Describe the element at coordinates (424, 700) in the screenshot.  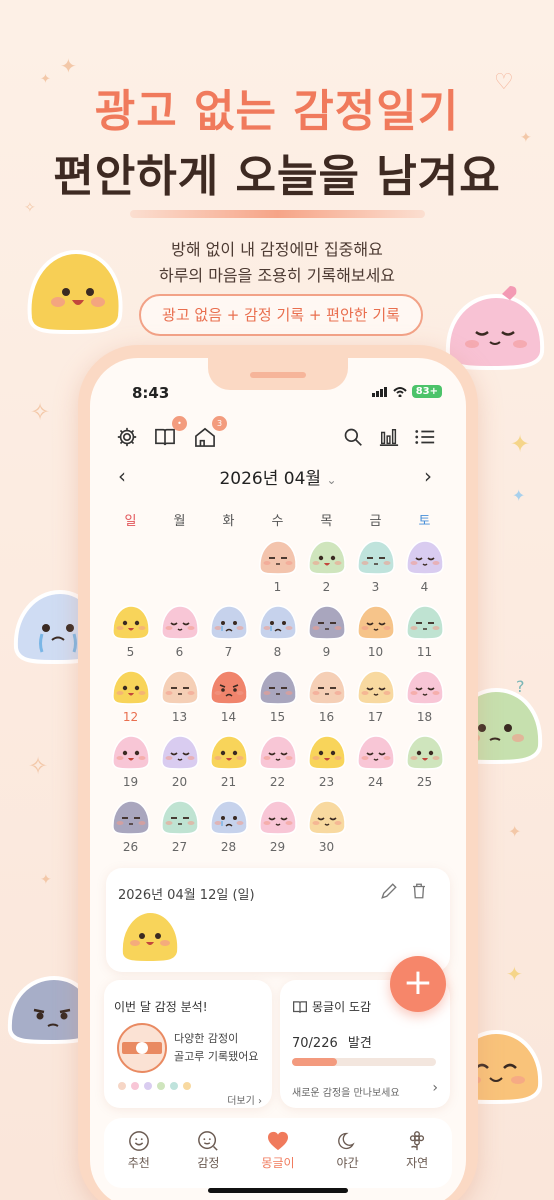
I see `calendar-day: 18` at that location.